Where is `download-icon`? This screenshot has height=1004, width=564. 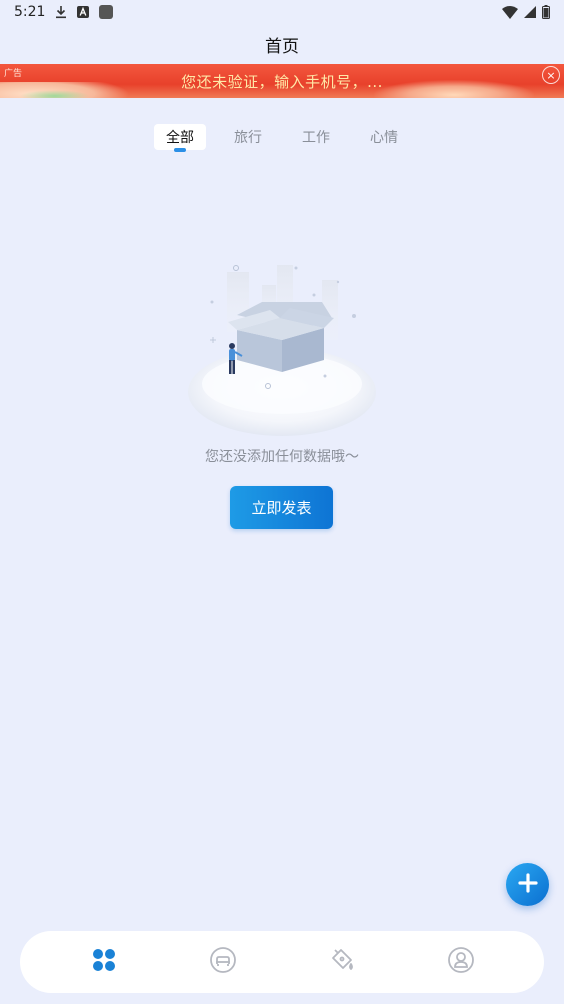 download-icon is located at coordinates (61, 12).